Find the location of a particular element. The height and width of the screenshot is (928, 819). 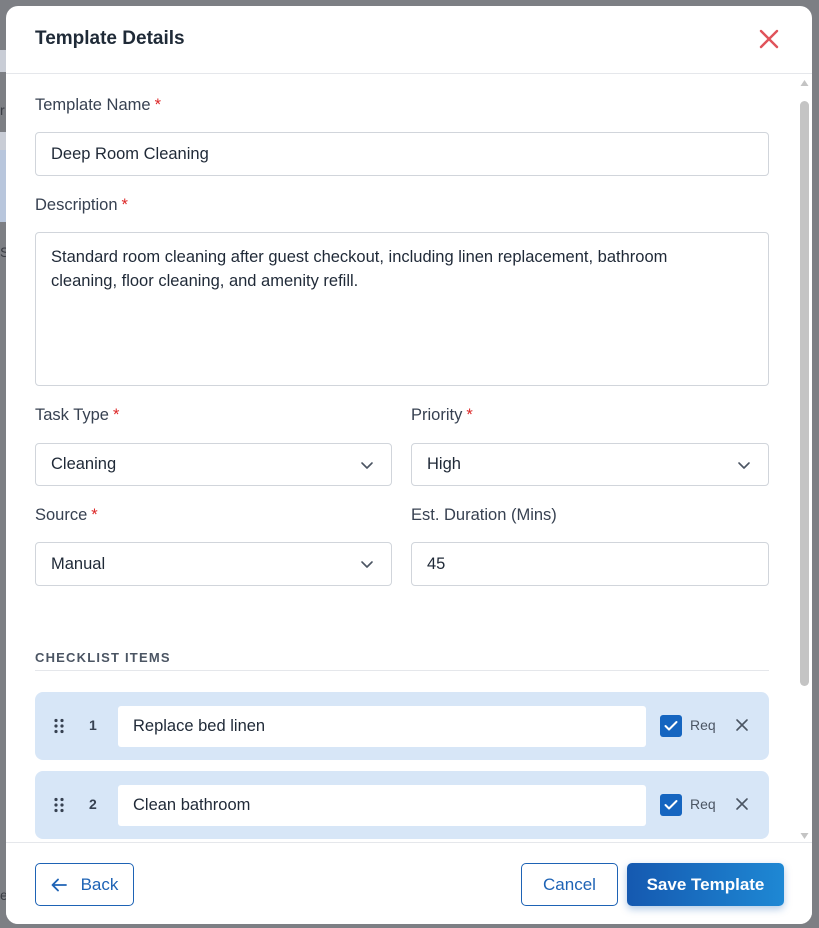

scroll-up-arrow-icon is located at coordinates (804, 83).